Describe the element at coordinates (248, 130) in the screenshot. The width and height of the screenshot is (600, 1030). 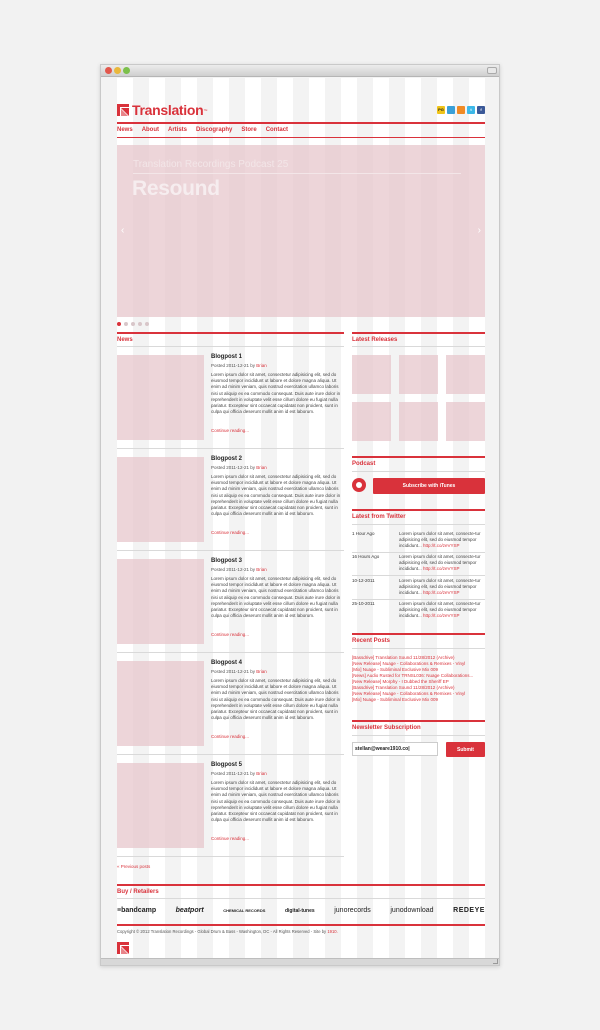
I see `nav-store: Store` at that location.